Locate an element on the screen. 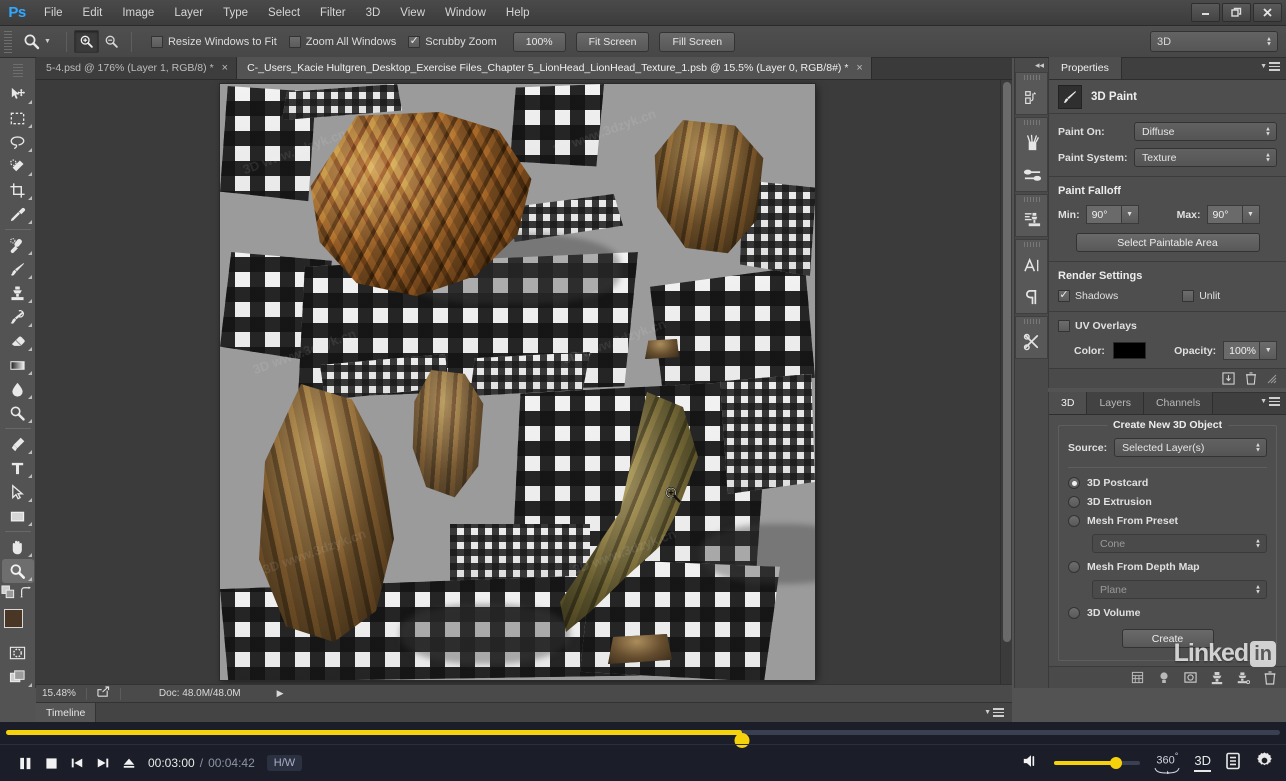  3d-button: 3D is located at coordinates (1202, 763).